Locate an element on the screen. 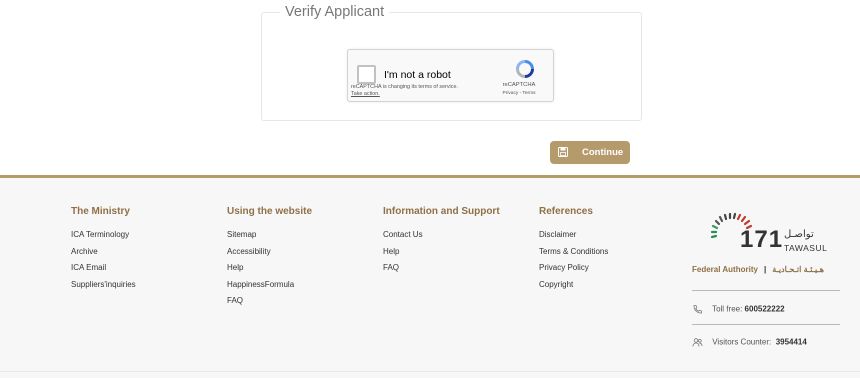  recaptcha-label: I'm not a robot is located at coordinates (417, 75).